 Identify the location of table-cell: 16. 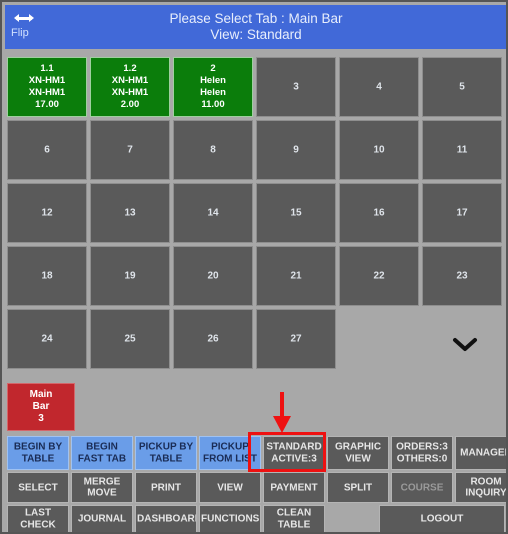
(379, 213).